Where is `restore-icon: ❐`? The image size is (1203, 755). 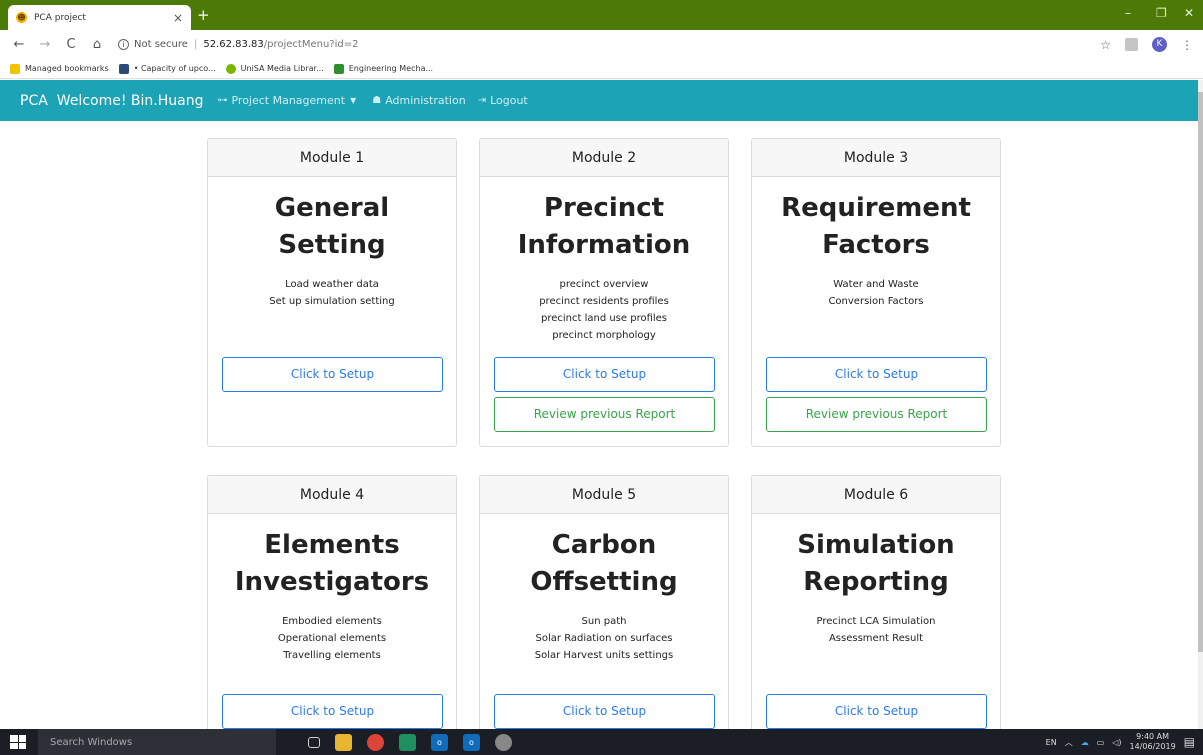
restore-icon: ❐ is located at coordinates (1161, 13).